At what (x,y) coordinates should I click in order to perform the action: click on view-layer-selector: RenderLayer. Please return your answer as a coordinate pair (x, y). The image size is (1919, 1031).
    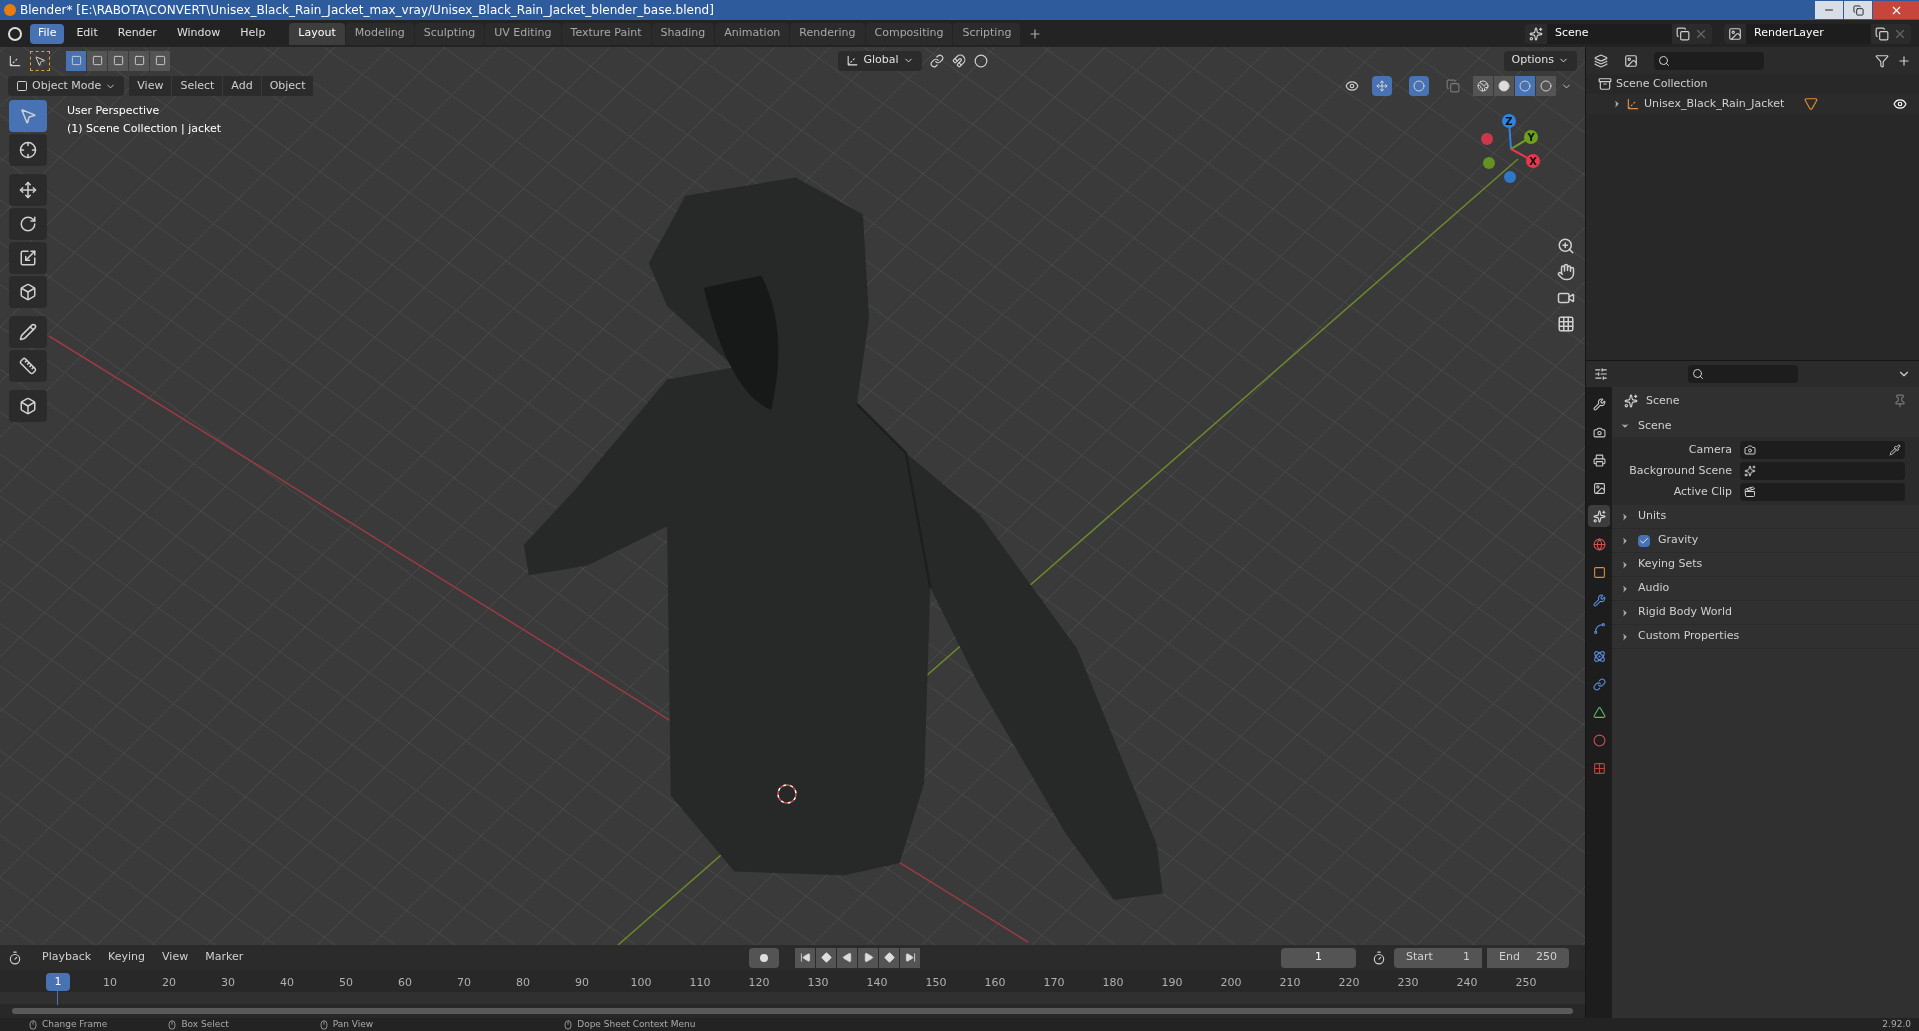
    Looking at the image, I should click on (1817, 33).